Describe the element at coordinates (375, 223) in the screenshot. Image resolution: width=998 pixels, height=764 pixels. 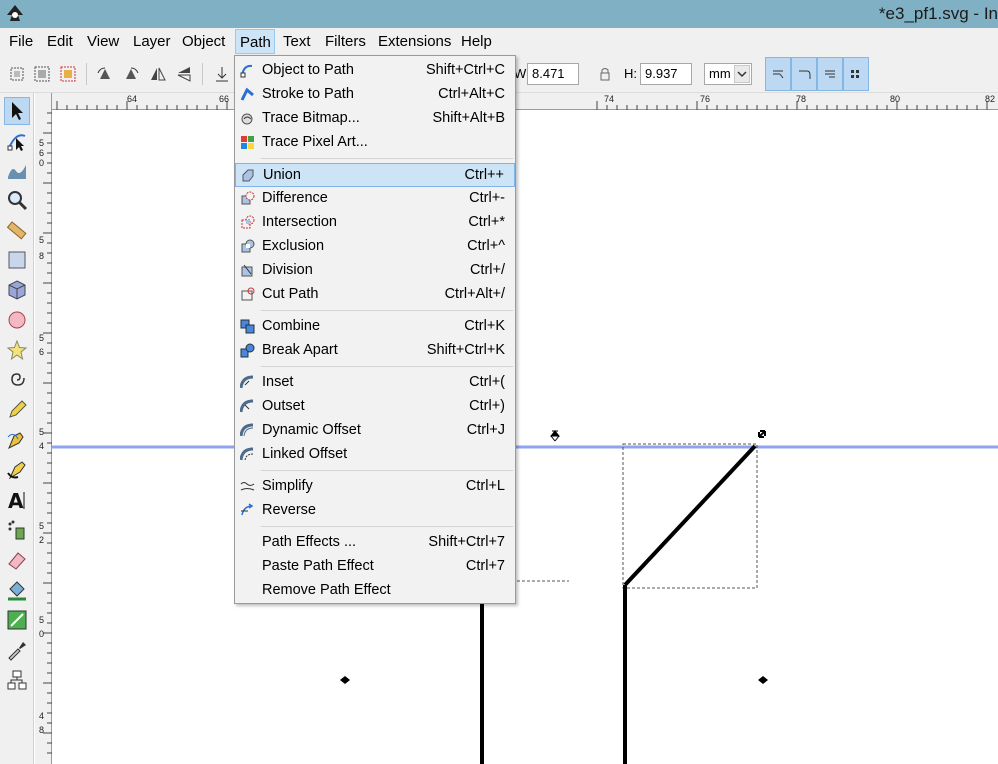
I see `menu-item-intersection: Intersection Ctrl+*` at that location.